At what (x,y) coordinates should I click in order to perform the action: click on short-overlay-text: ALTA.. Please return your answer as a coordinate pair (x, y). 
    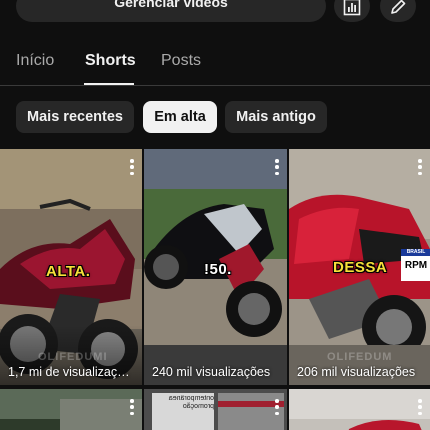
    Looking at the image, I should click on (68, 271).